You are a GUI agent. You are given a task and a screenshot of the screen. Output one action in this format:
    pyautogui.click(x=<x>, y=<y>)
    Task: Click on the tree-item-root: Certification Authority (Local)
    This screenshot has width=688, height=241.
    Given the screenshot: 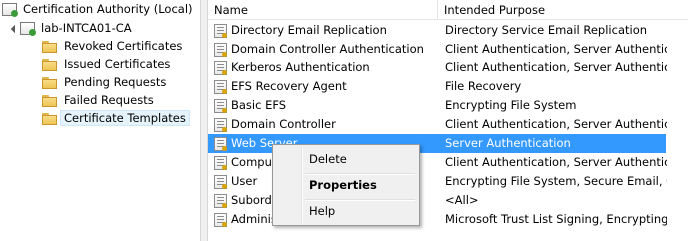 What is the action you would take?
    pyautogui.click(x=99, y=9)
    